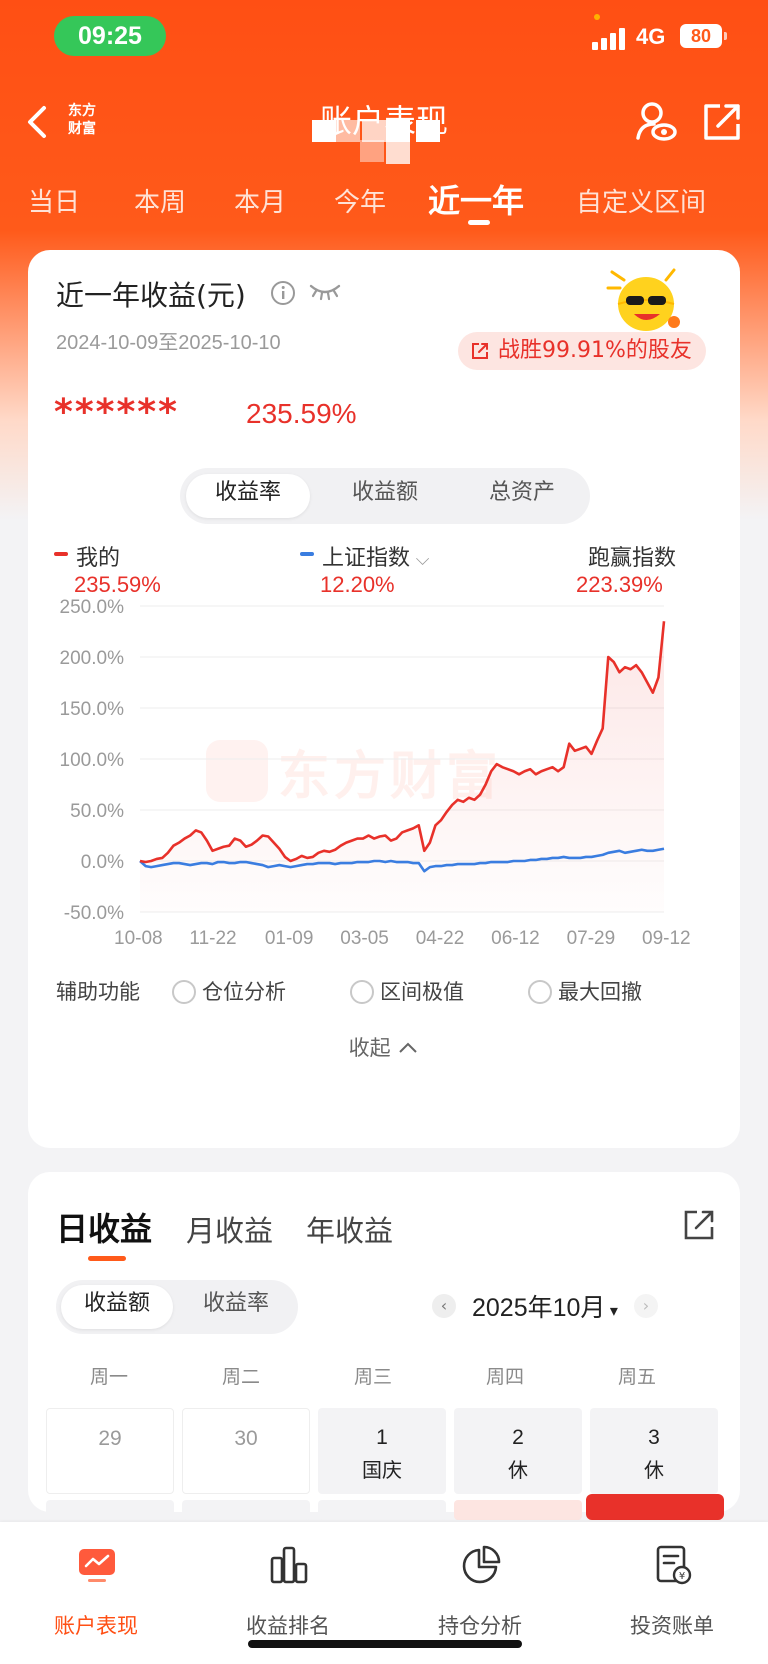 This screenshot has width=768, height=1664. Describe the element at coordinates (229, 991) in the screenshot. I see `aux-position-analysis: 仓位分析` at that location.